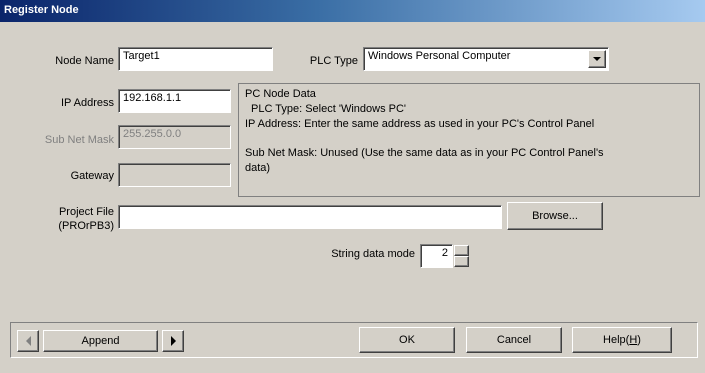 This screenshot has height=373, width=705. Describe the element at coordinates (84, 61) in the screenshot. I see `node-name-label: Node Name` at that location.